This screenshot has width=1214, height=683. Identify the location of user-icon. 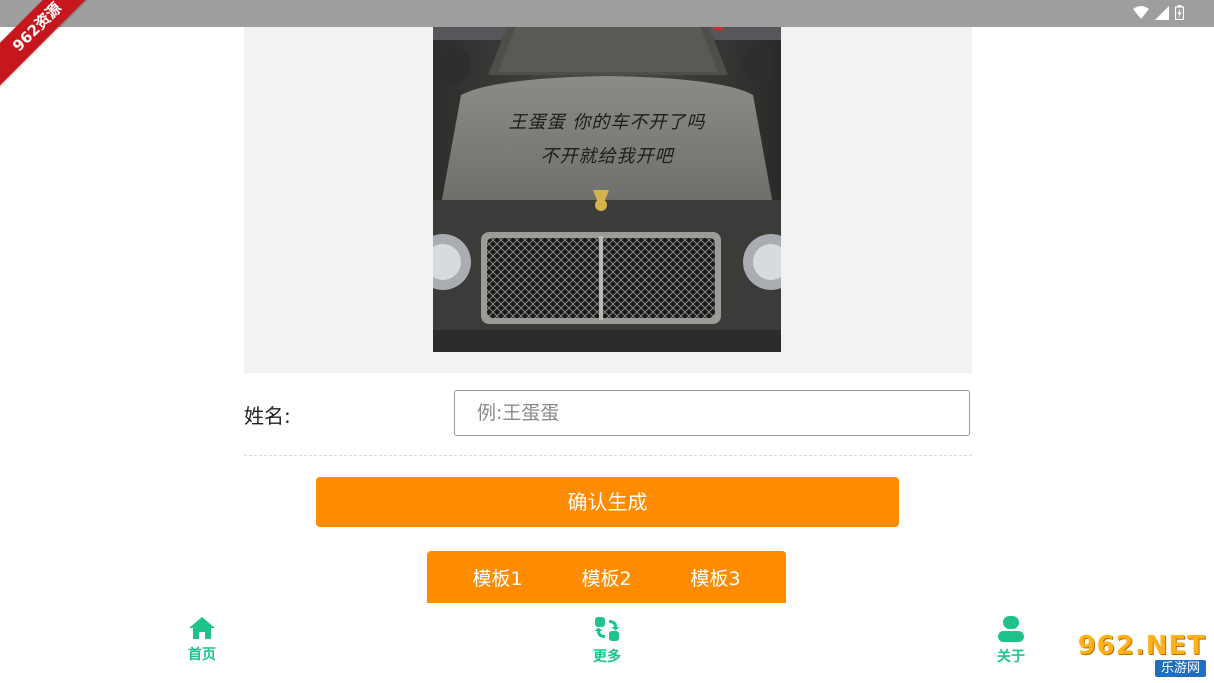
(1011, 629).